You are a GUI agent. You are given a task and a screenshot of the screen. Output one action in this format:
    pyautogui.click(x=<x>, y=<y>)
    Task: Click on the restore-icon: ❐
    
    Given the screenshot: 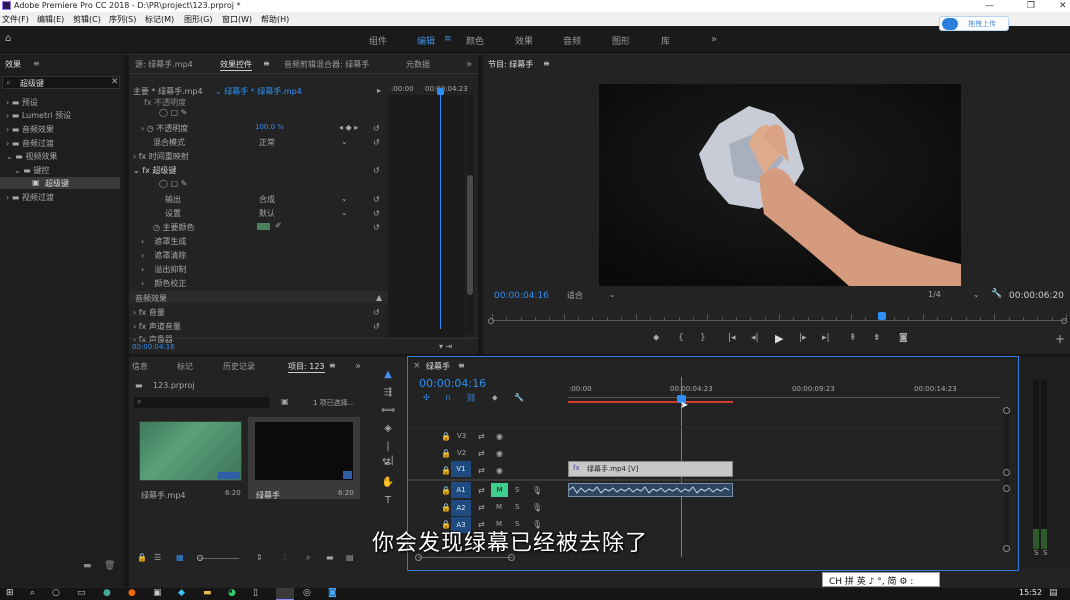 What is the action you would take?
    pyautogui.click(x=1031, y=6)
    